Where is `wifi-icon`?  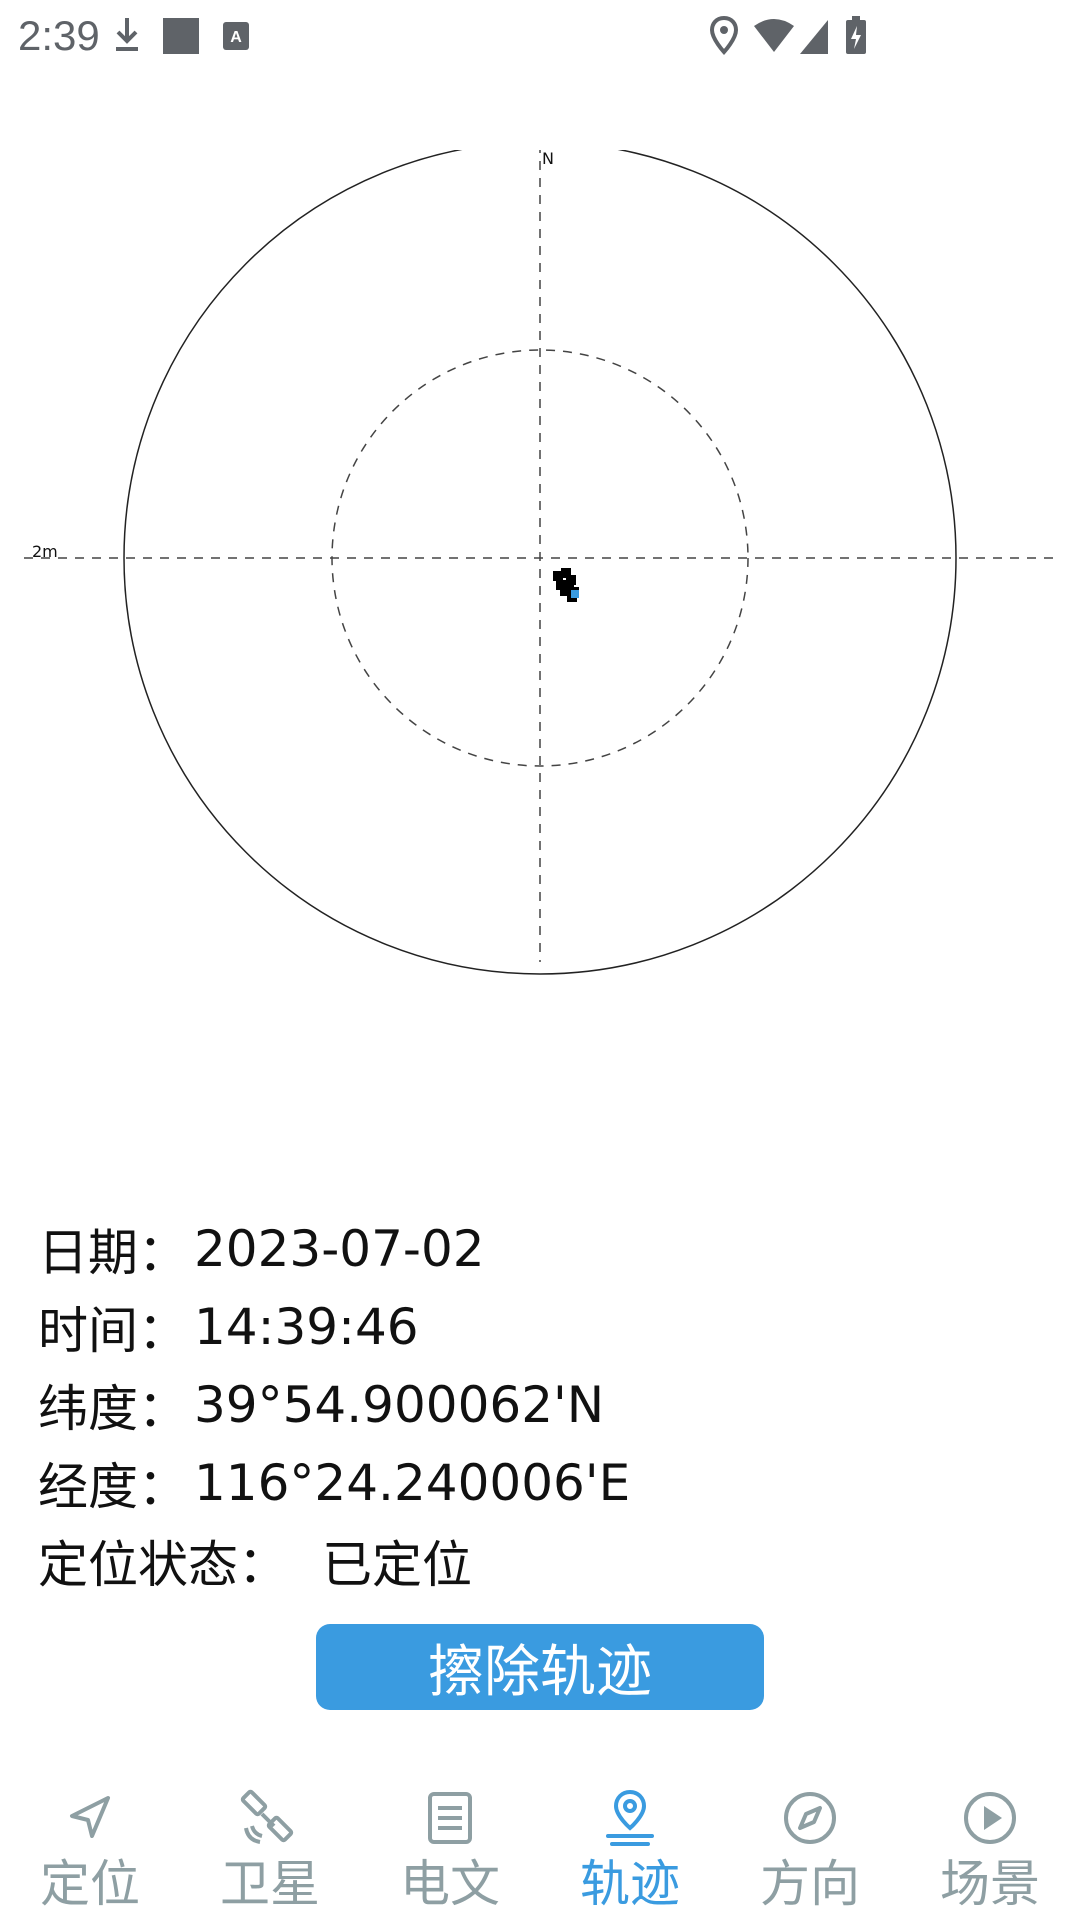
wifi-icon is located at coordinates (774, 36).